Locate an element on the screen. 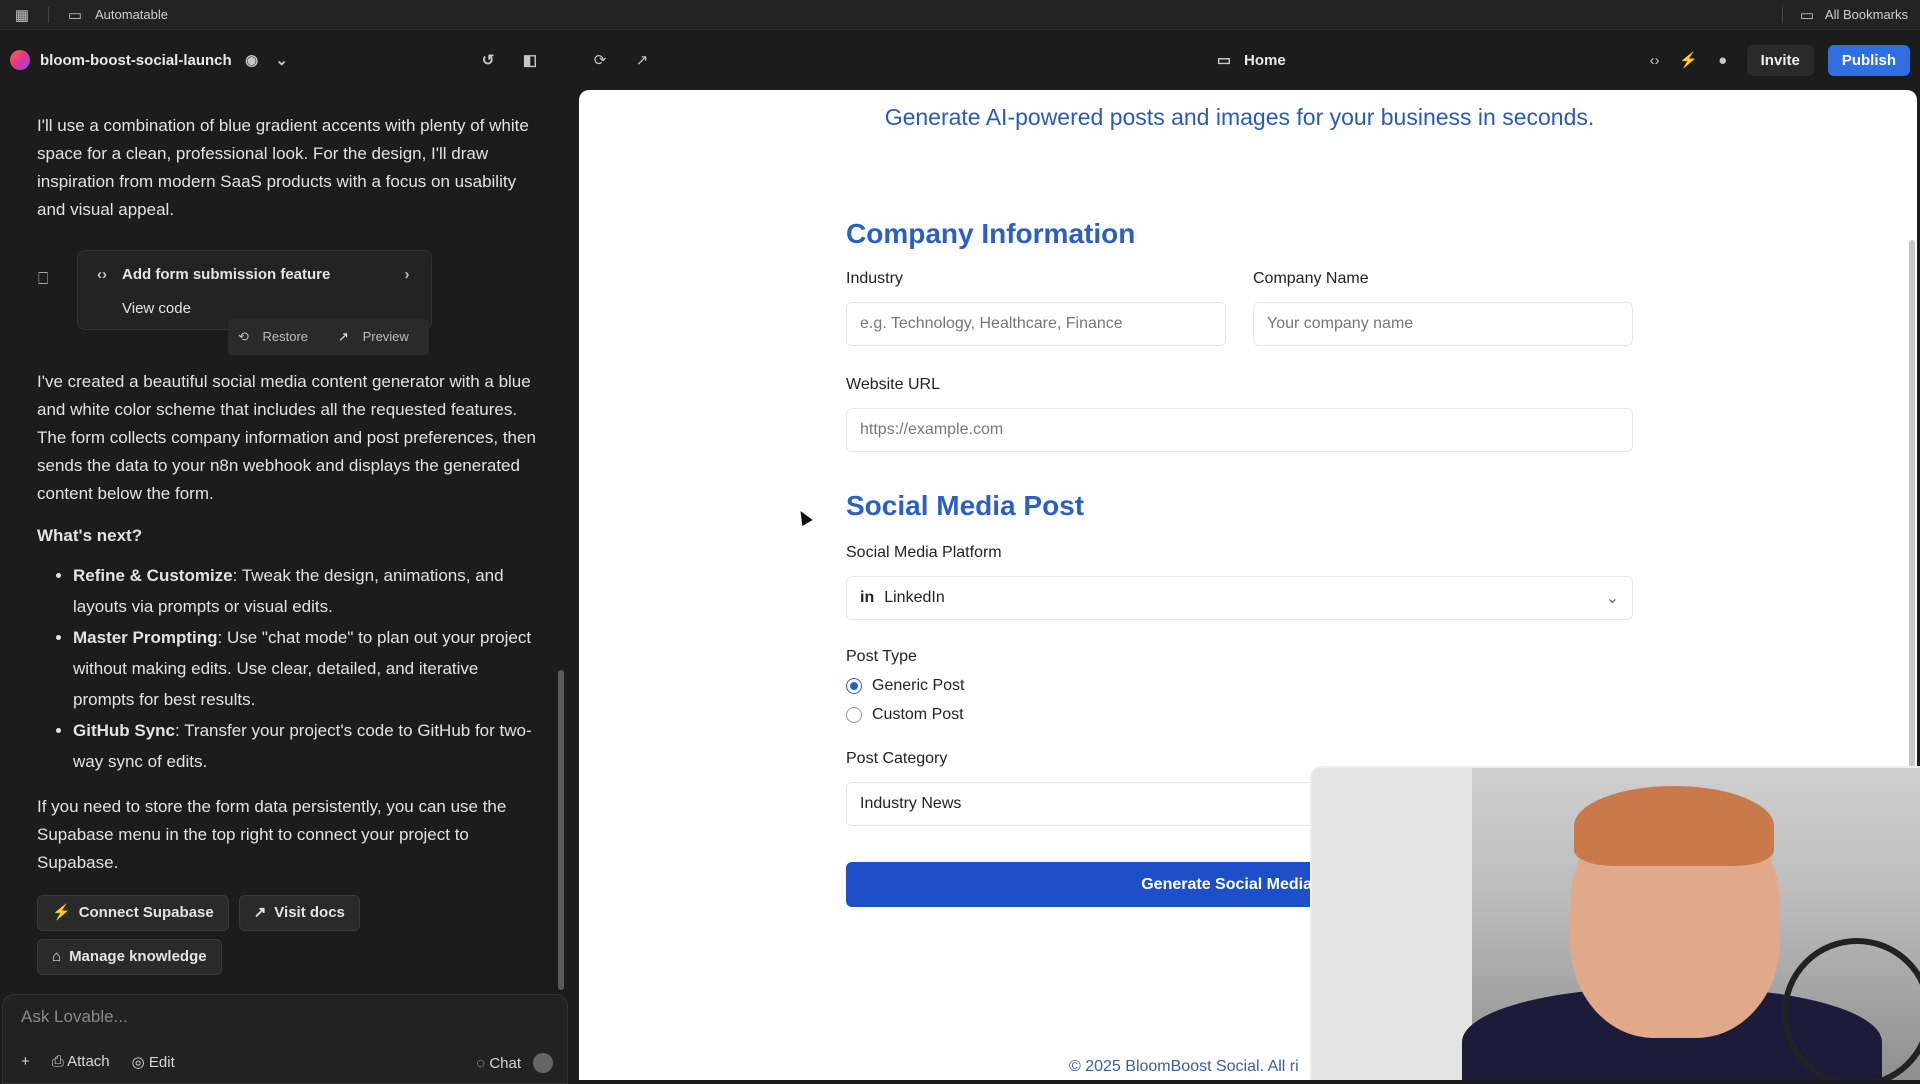  refresh-icon: ⟳ is located at coordinates (600, 60).